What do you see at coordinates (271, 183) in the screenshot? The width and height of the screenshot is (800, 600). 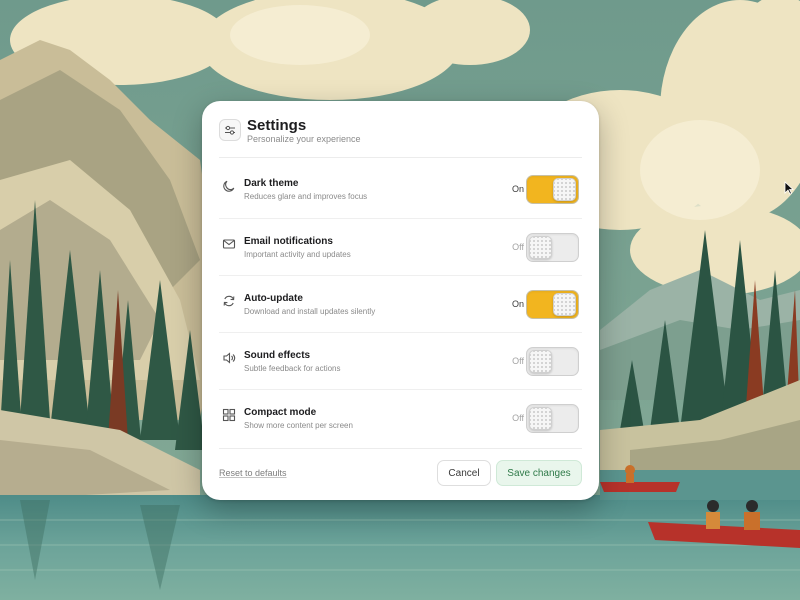 I see `setting-label: Dark theme` at bounding box center [271, 183].